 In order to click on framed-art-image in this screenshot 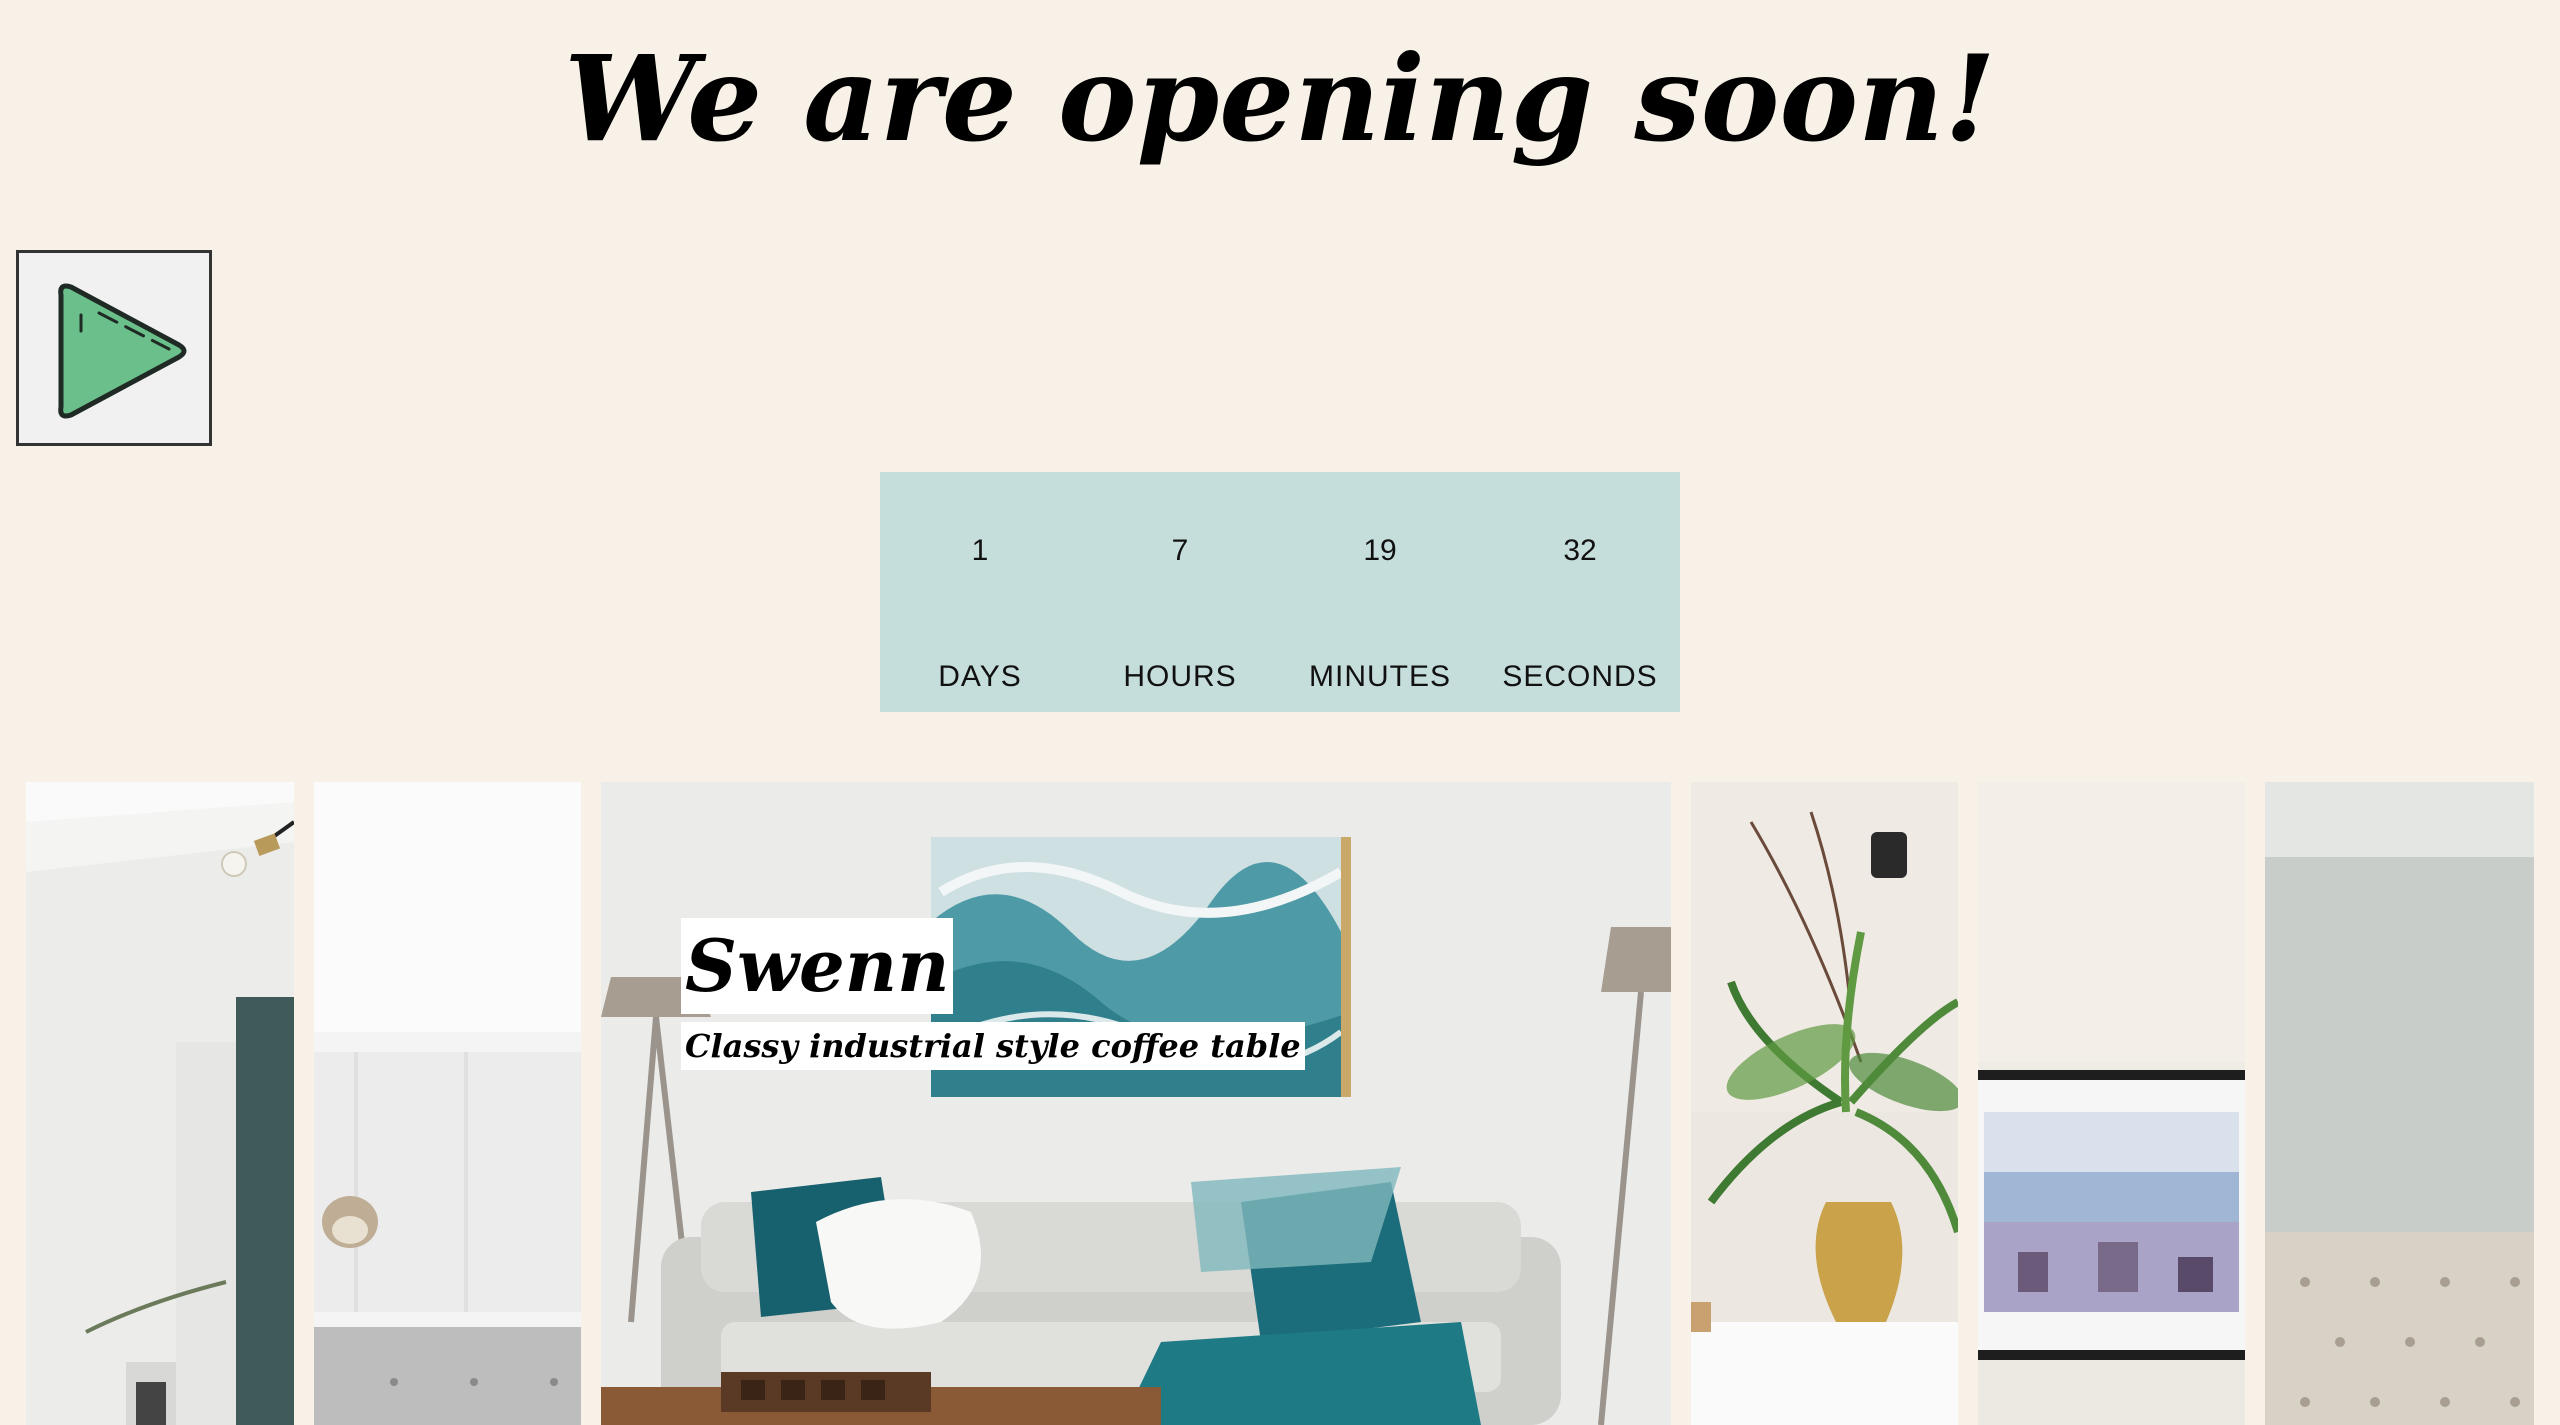, I will do `click(2111, 1103)`.